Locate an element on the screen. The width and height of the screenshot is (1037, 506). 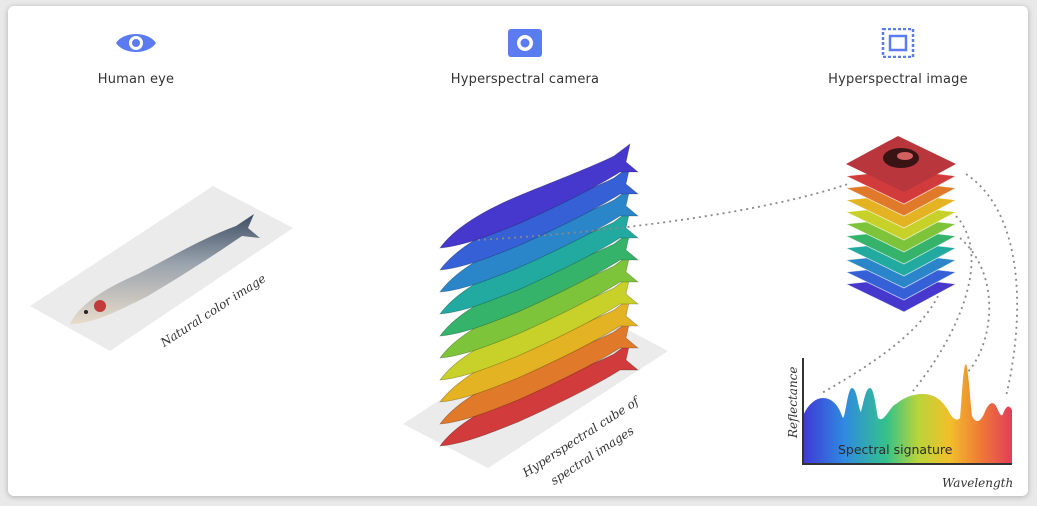
hyperspectral-image-cube is located at coordinates (901, 224).